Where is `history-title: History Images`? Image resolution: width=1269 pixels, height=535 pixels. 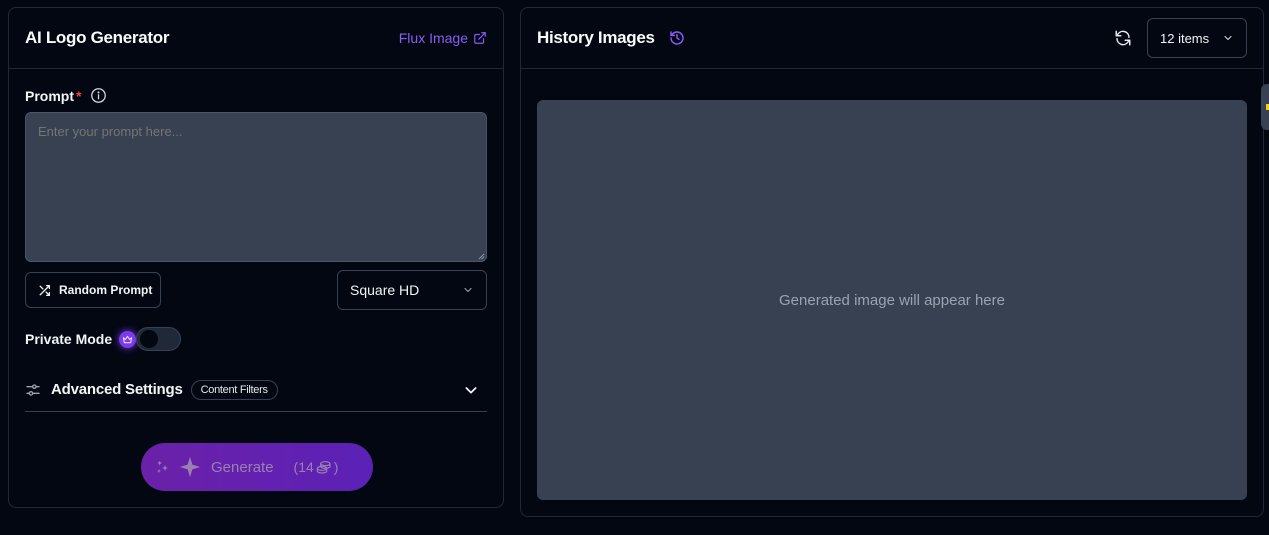
history-title: History Images is located at coordinates (596, 37).